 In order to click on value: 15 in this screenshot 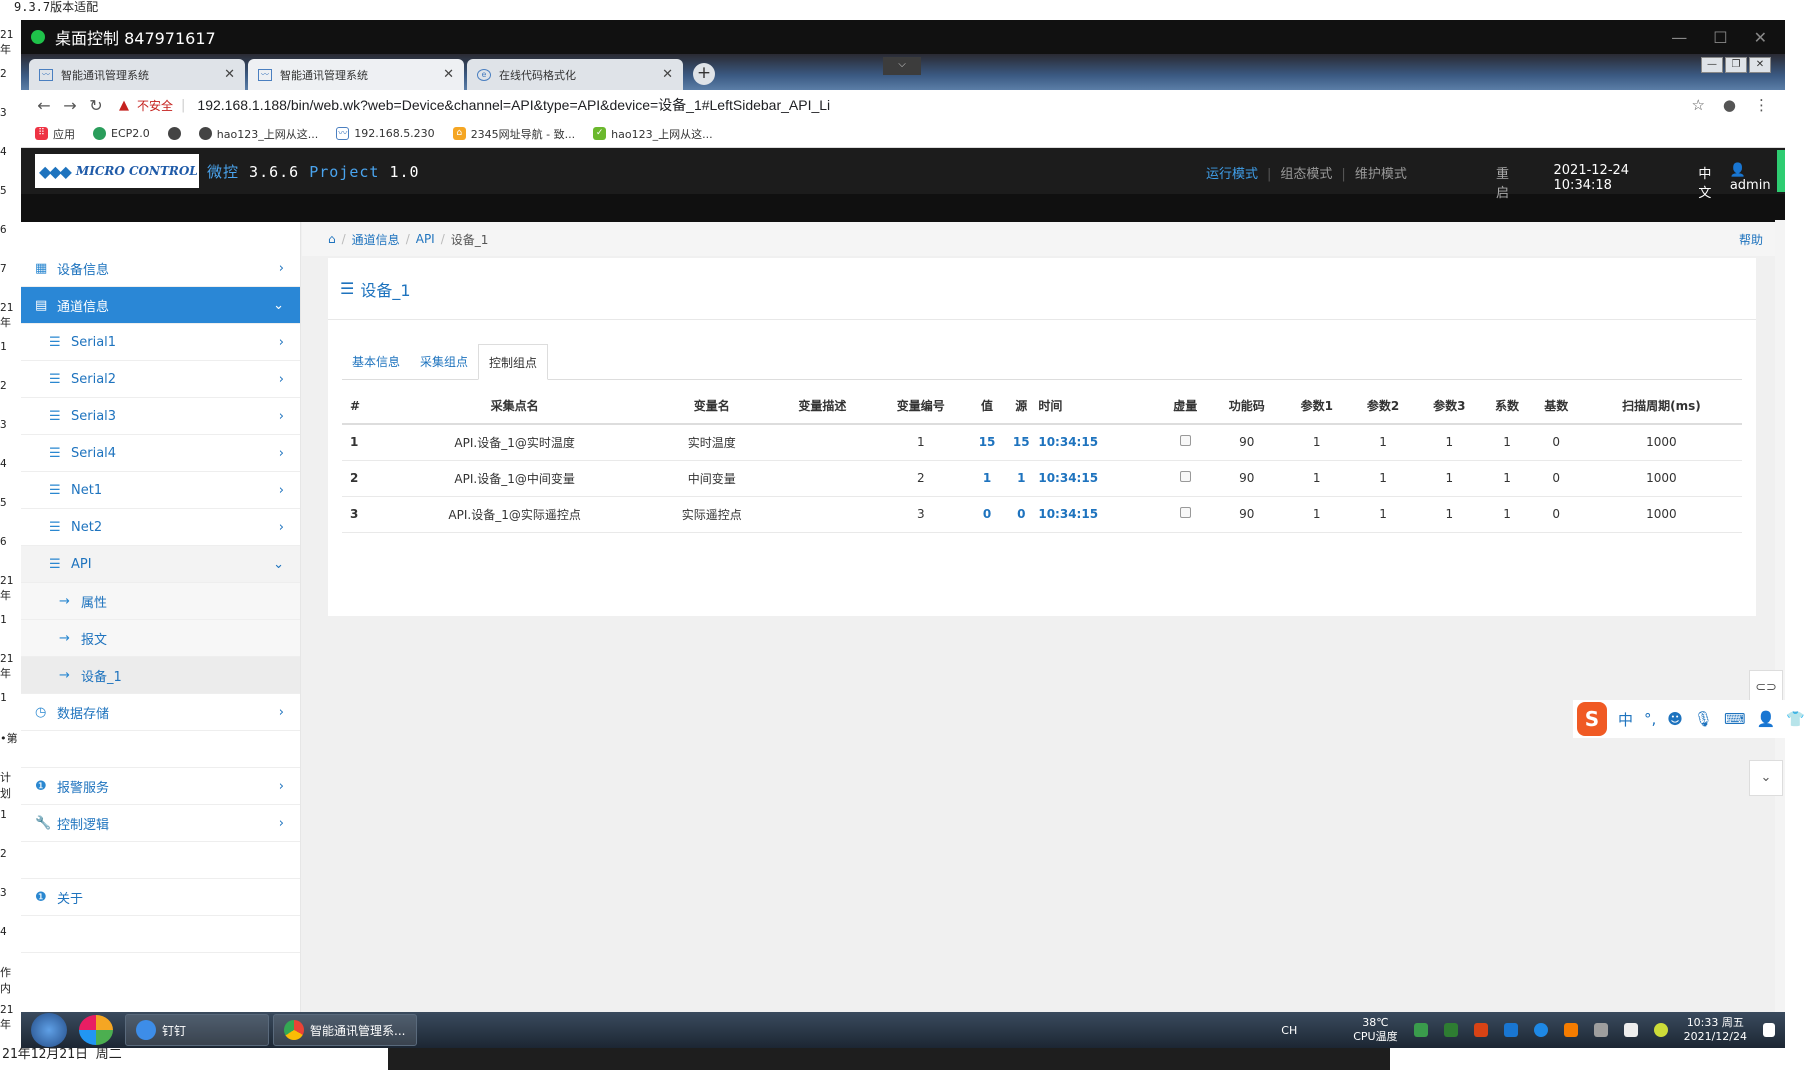, I will do `click(987, 442)`.